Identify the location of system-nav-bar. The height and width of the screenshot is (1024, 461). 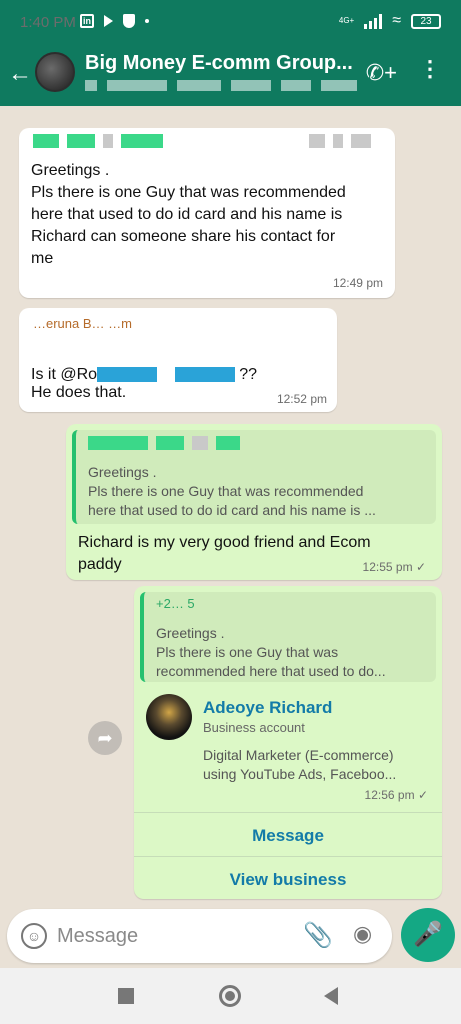
(230, 996).